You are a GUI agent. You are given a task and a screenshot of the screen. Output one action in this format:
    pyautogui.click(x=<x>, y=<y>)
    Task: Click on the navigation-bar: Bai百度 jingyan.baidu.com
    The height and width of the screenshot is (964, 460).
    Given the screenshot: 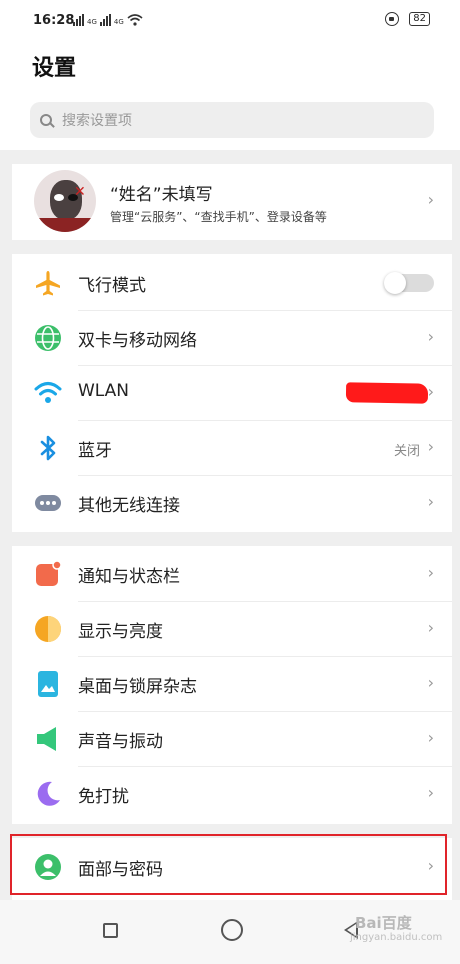 What is the action you would take?
    pyautogui.click(x=230, y=932)
    